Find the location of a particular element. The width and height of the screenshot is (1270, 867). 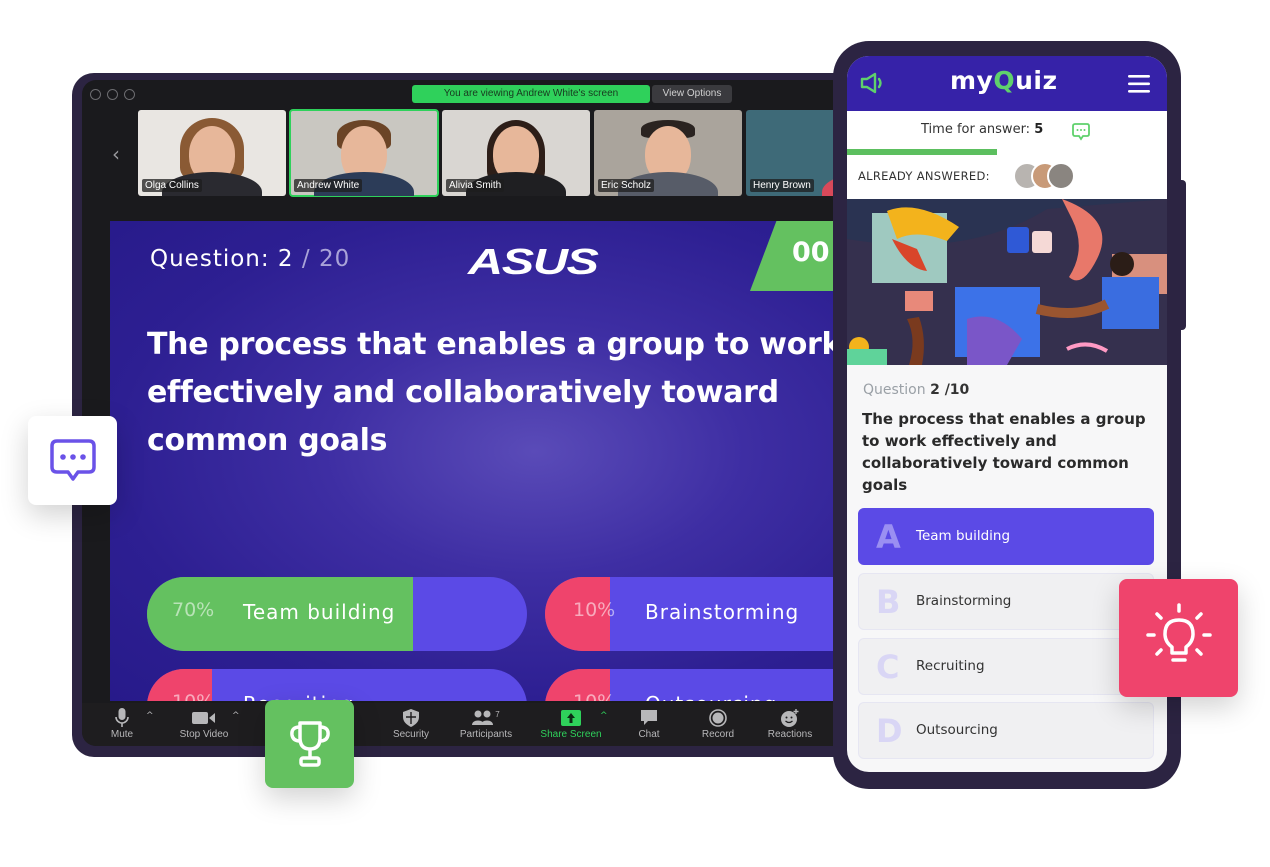

question-number: Question: 2 is located at coordinates (222, 259).